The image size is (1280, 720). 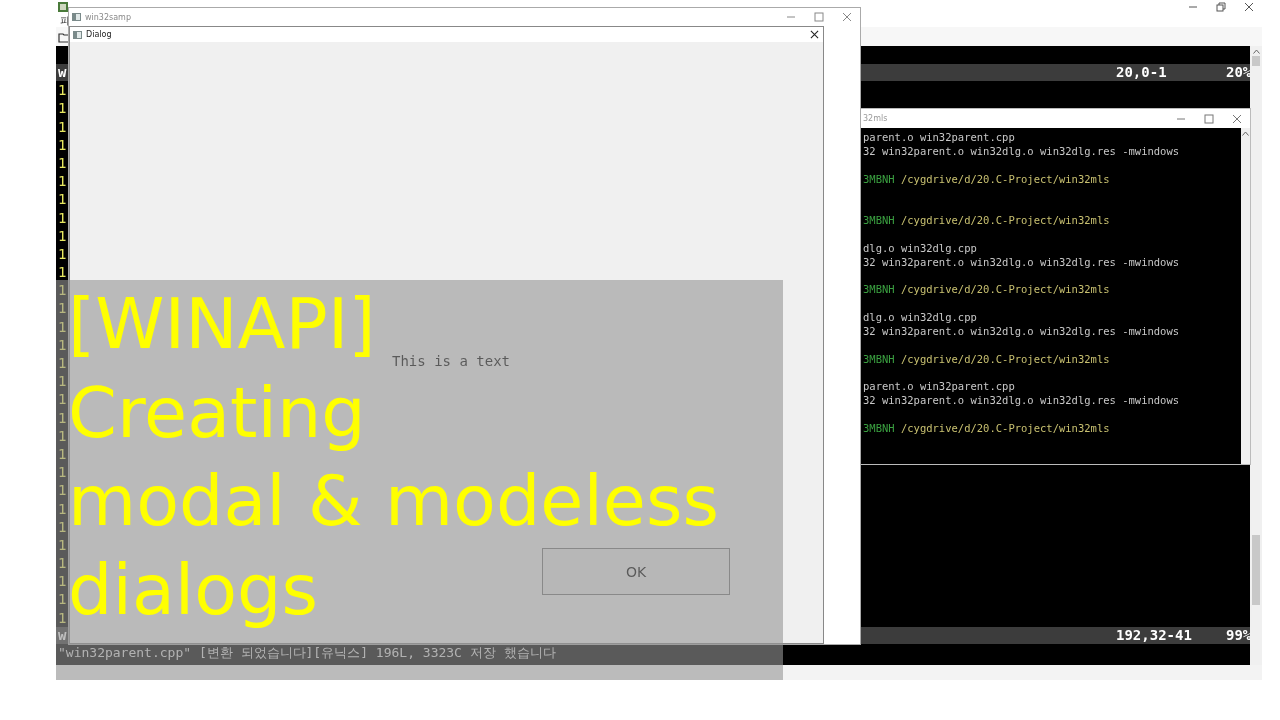 I want to click on video-title: [WINAPI], so click(x=222, y=324).